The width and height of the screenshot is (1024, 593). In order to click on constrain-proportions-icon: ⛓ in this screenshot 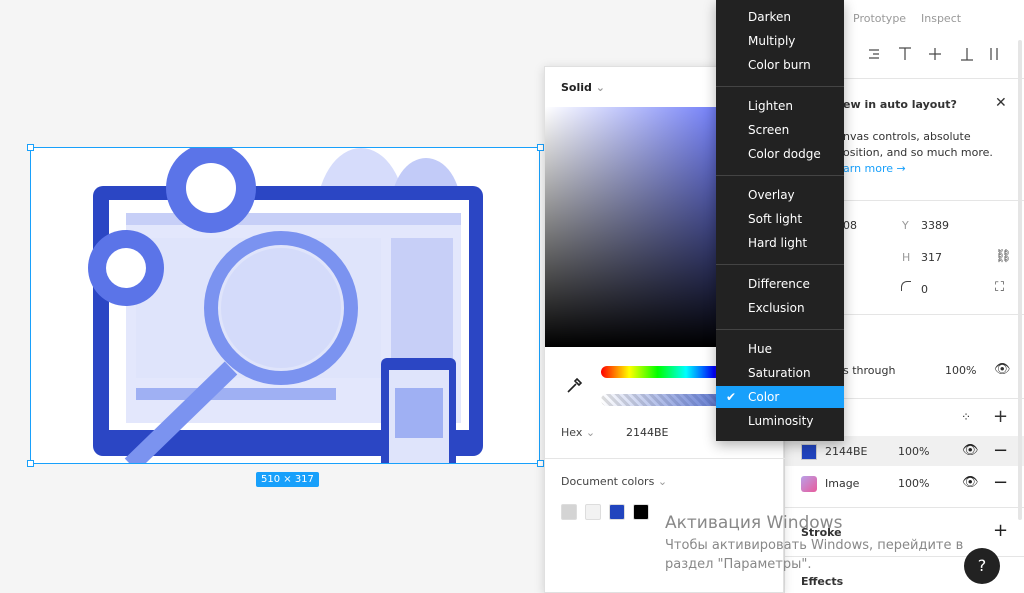, I will do `click(1003, 256)`.